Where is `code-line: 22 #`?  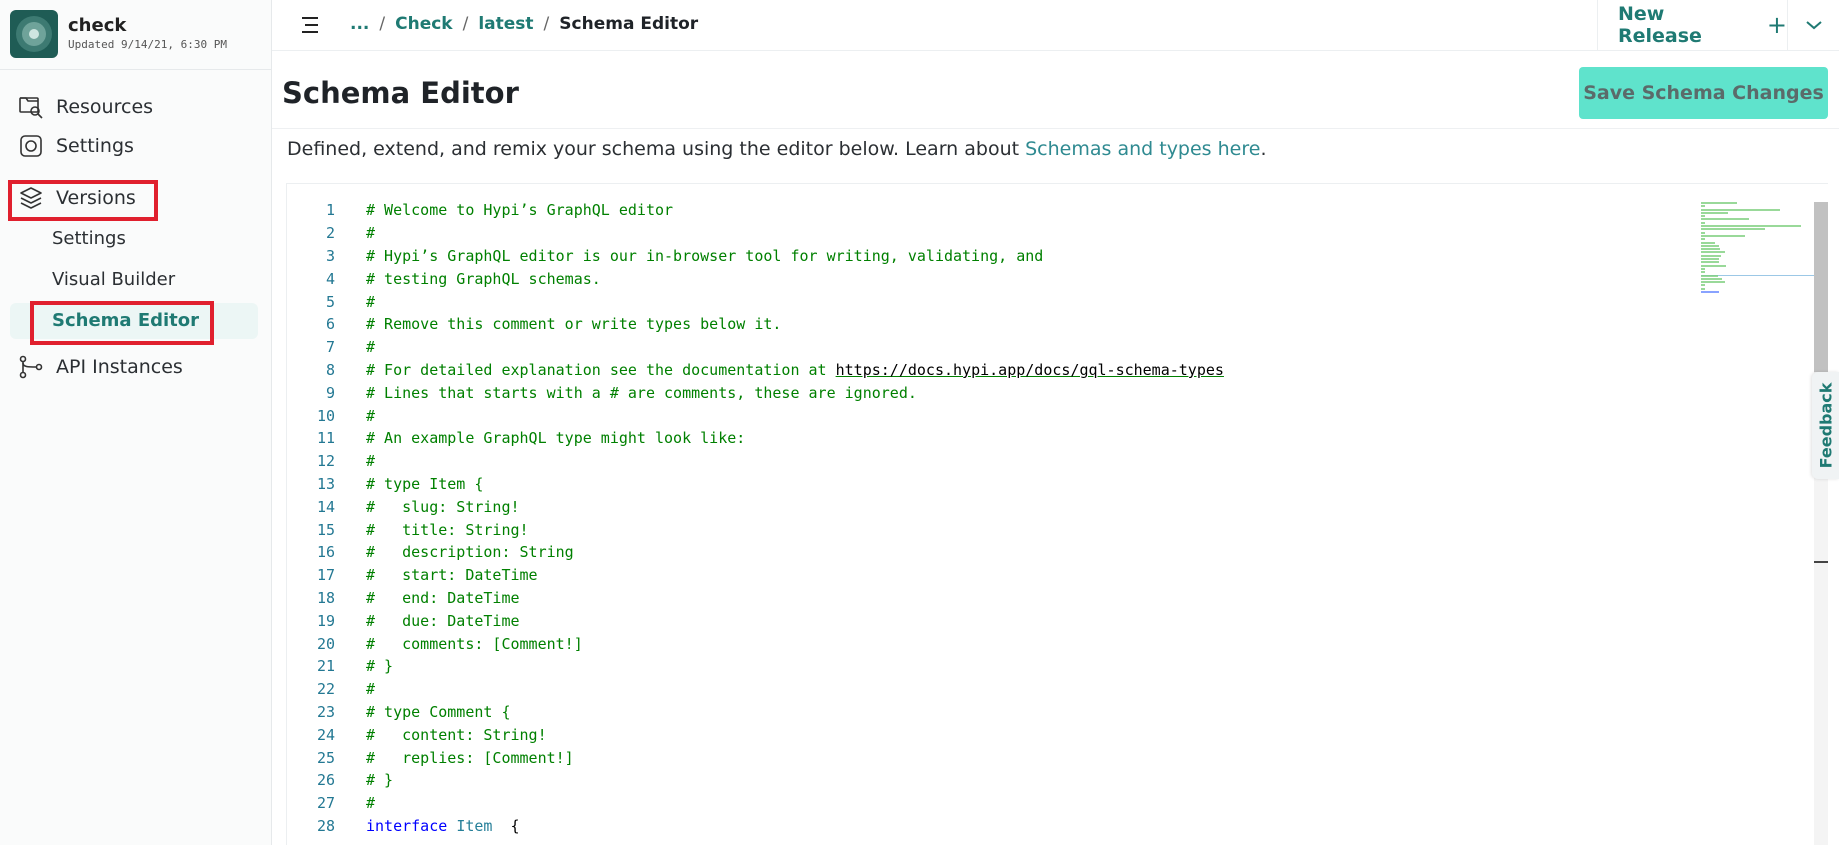
code-line: 22 # is located at coordinates (331, 689).